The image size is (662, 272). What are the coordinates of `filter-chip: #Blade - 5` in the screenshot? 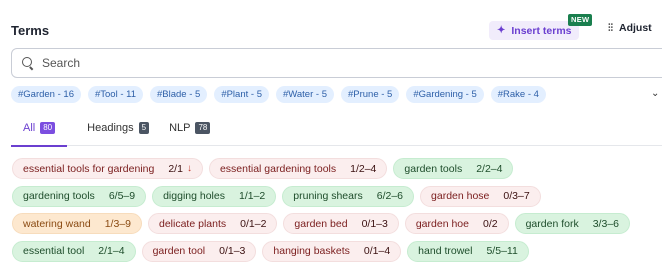 It's located at (179, 94).